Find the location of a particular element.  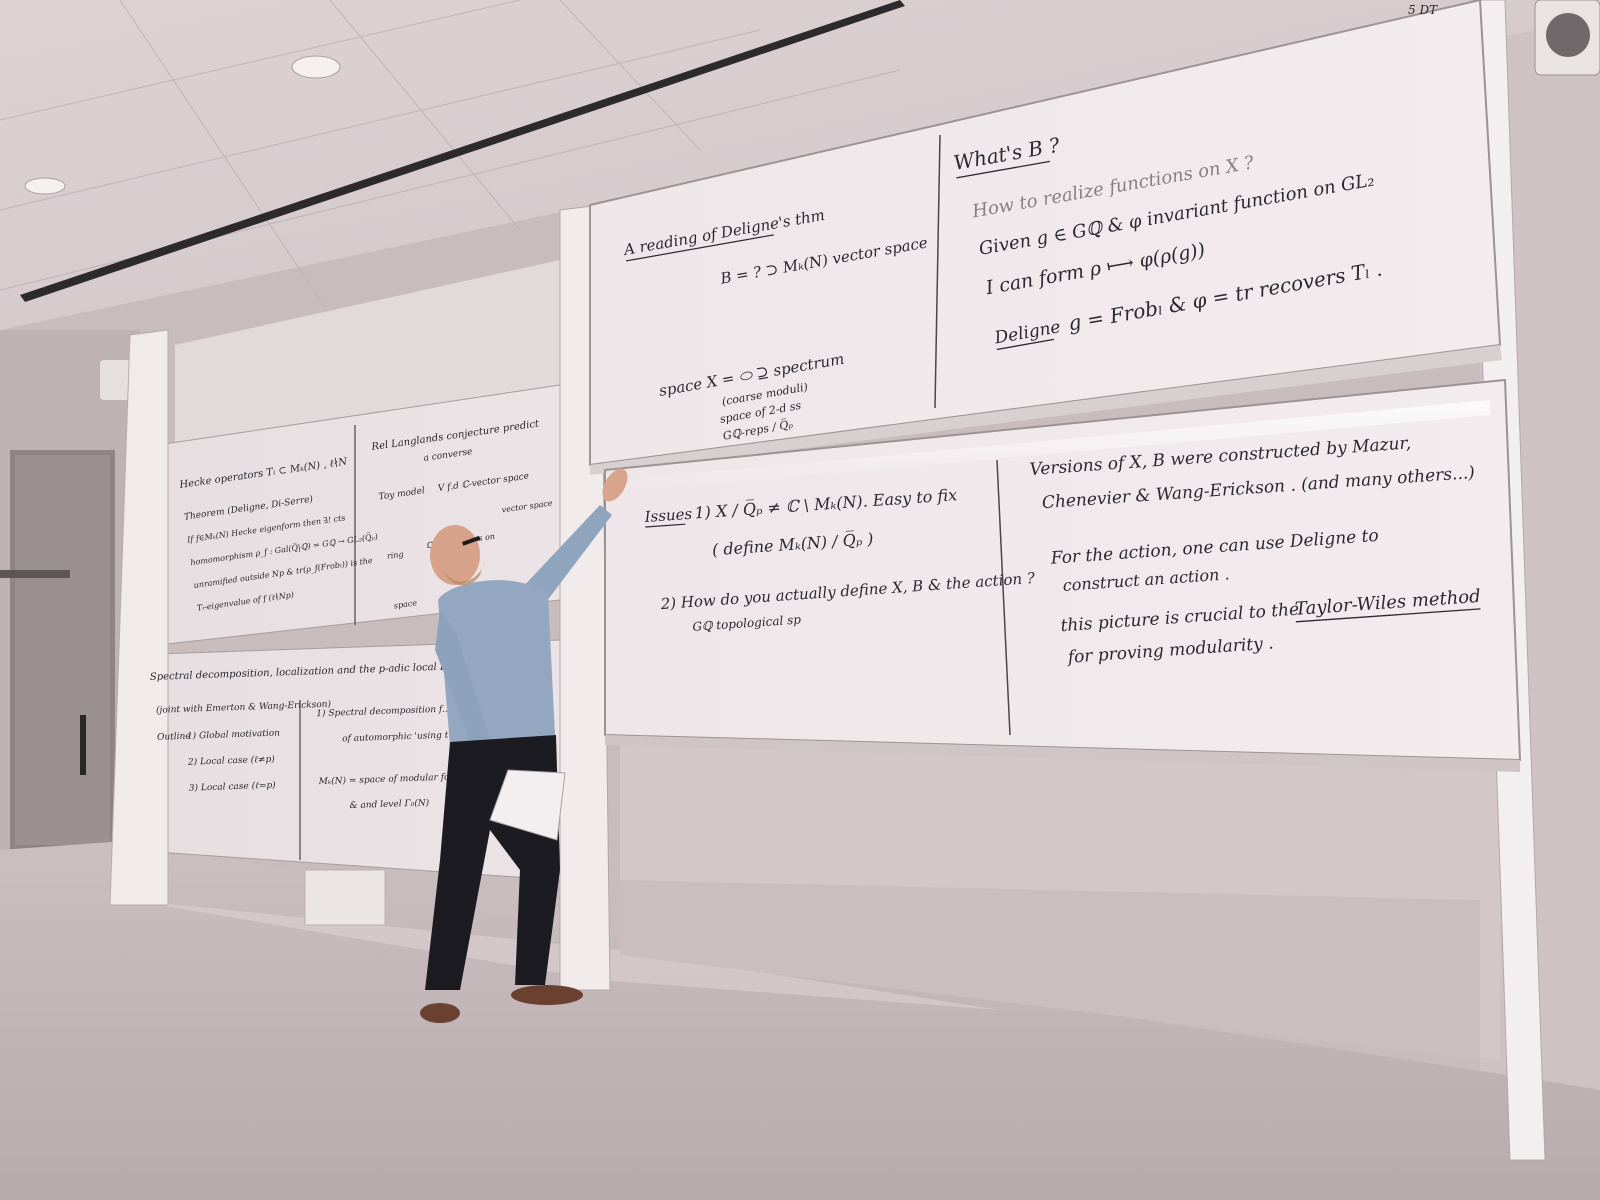

door-handle is located at coordinates (83, 745).